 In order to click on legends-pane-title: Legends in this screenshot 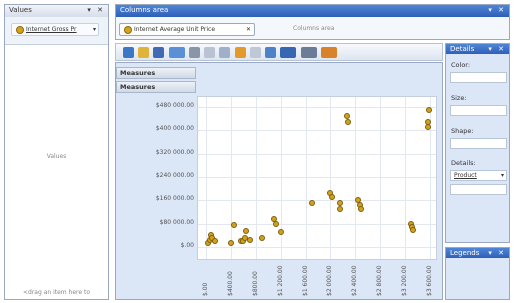, I will do `click(465, 253)`.